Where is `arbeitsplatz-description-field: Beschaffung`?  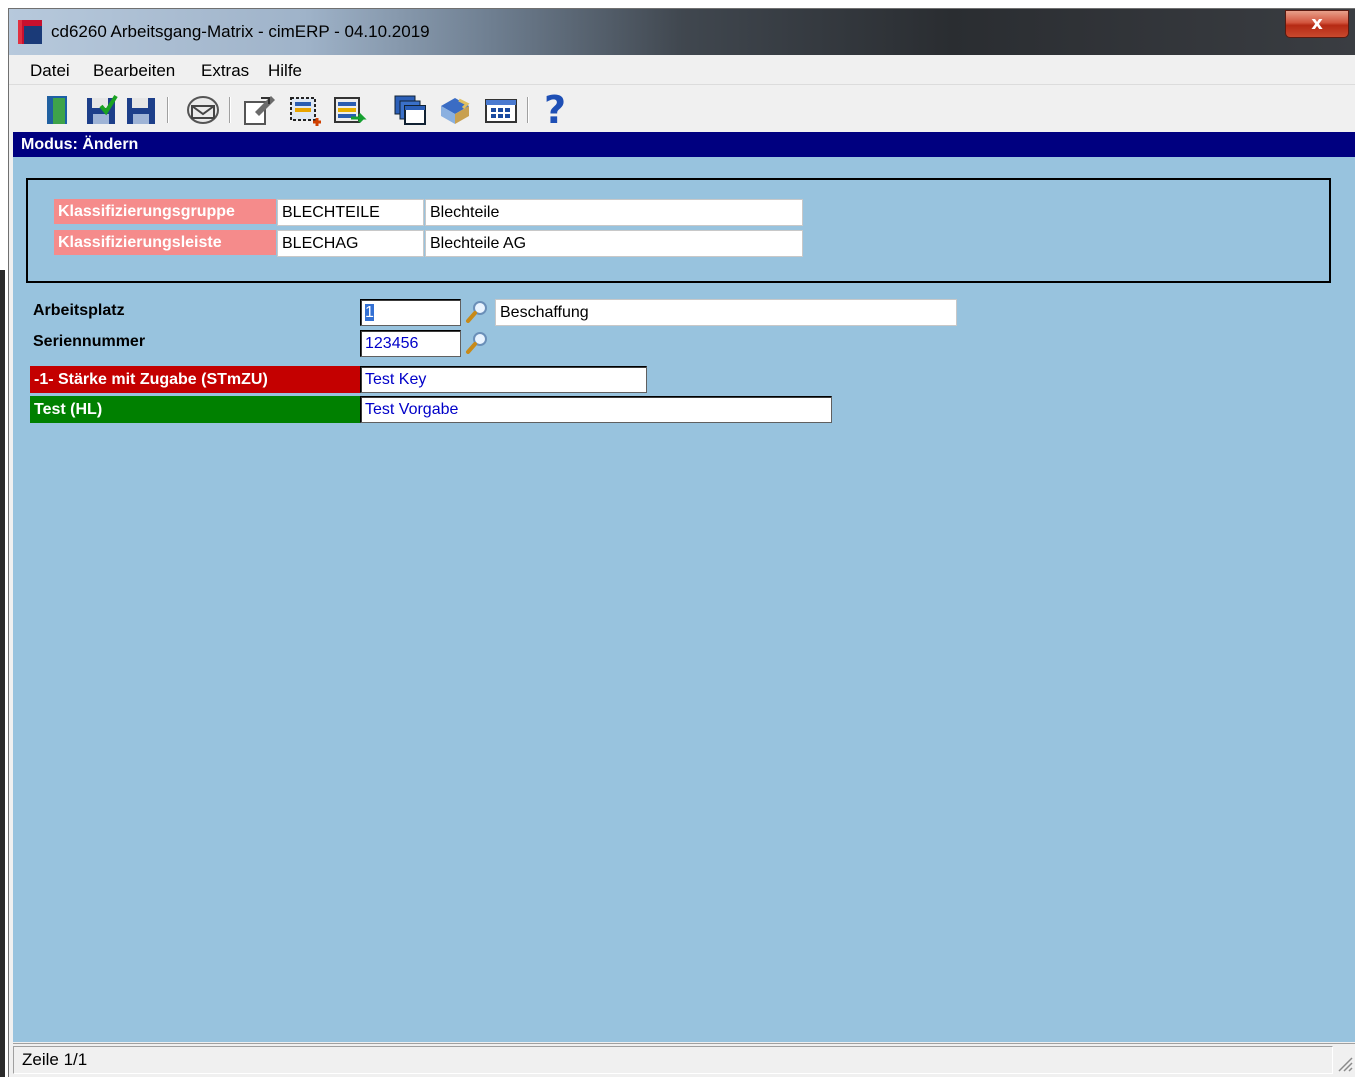
arbeitsplatz-description-field: Beschaffung is located at coordinates (726, 312).